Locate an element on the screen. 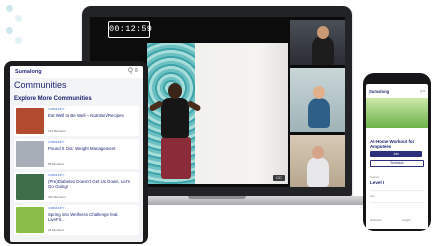  instructor-figure is located at coordinates (175, 131).